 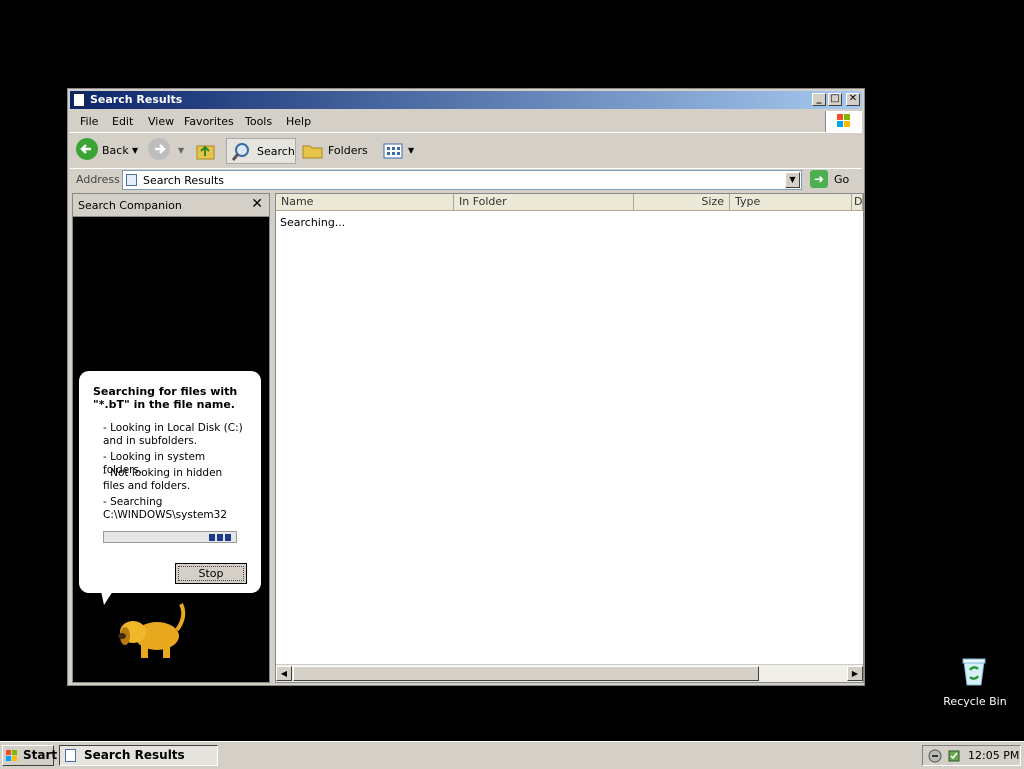 I want to click on recycle-bin-icon, so click(x=974, y=672).